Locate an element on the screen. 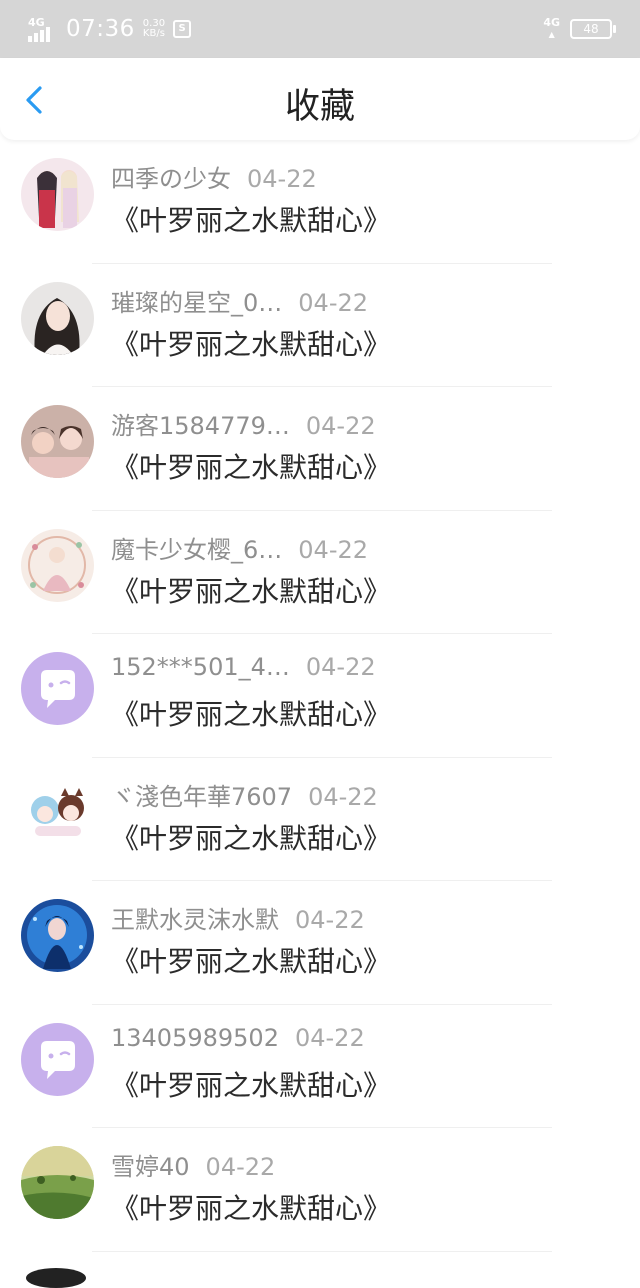 Image resolution: width=640 pixels, height=1288 pixels. username: 四季の少女 is located at coordinates (171, 179).